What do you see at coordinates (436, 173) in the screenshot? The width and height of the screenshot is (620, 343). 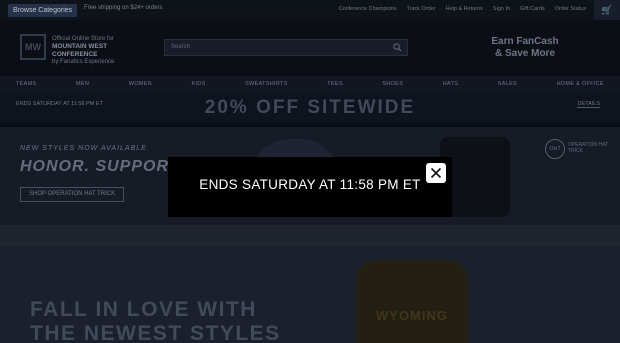 I see `close-icon` at bounding box center [436, 173].